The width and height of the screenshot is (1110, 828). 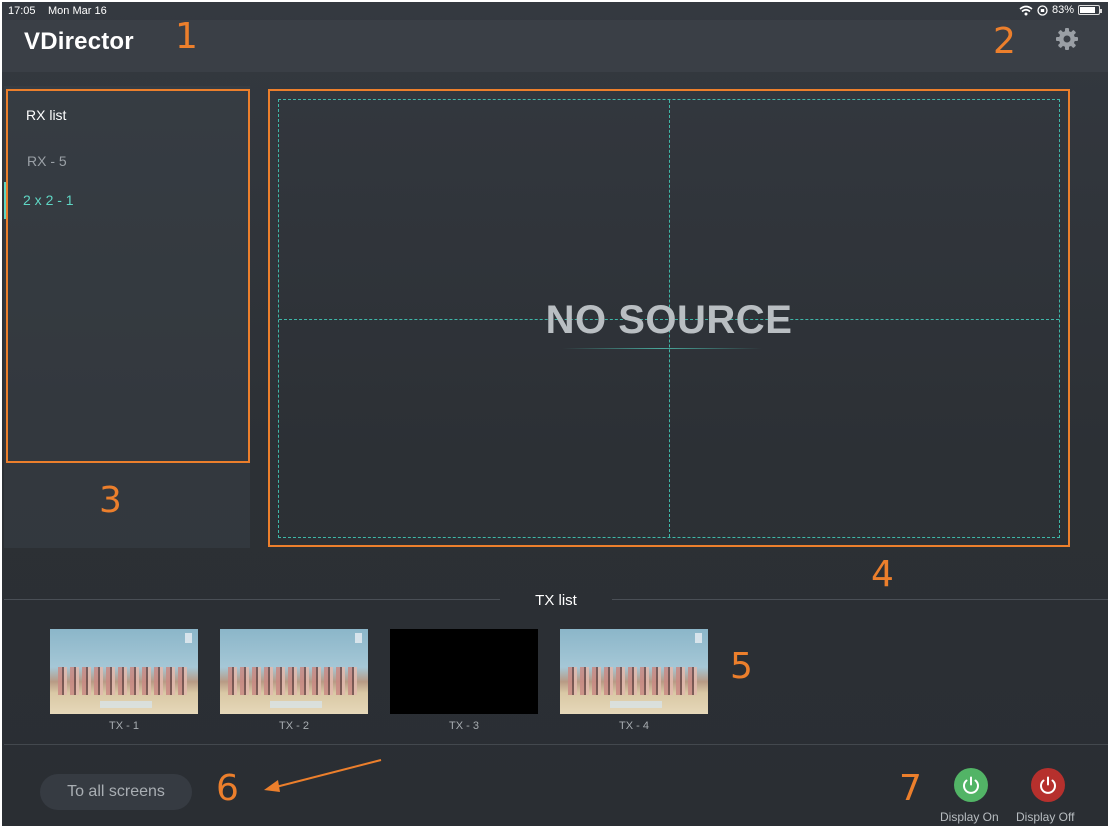 What do you see at coordinates (1045, 817) in the screenshot?
I see `display-off-label: Display Off` at bounding box center [1045, 817].